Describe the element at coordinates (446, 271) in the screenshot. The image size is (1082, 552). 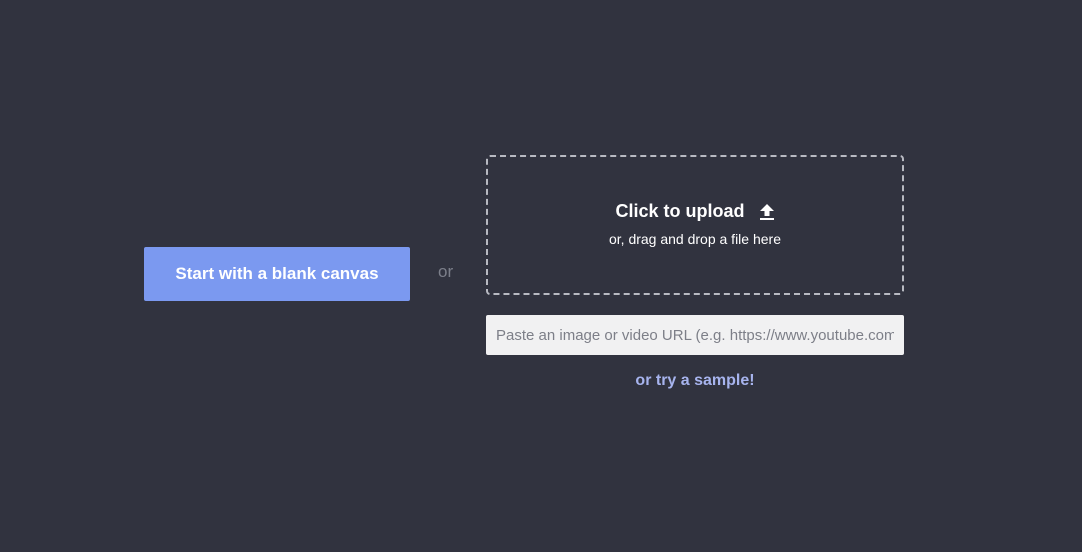
I see `or-separator: or` at that location.